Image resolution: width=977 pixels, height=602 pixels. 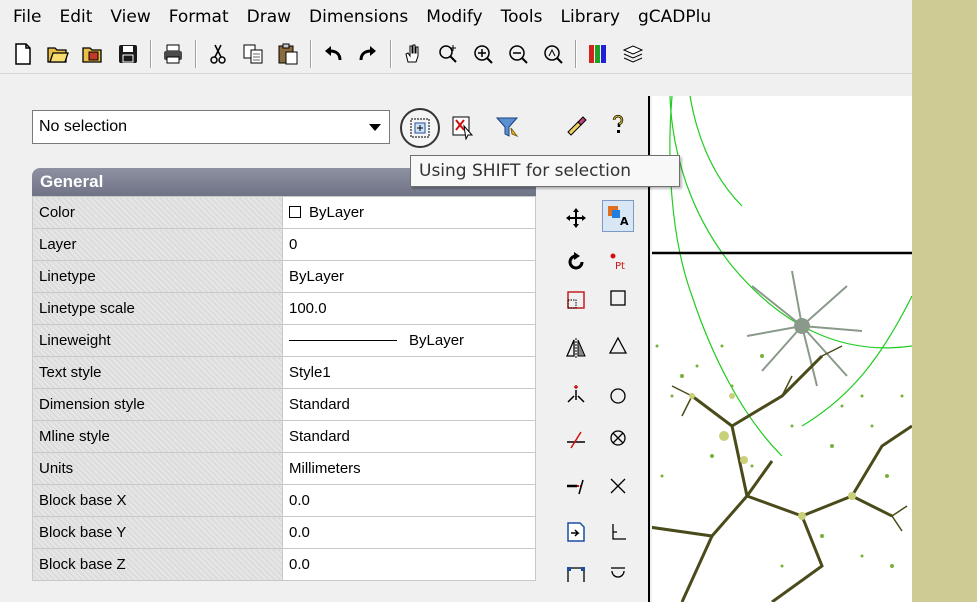 I want to click on property-row-block-base-z: Block base Z 0.0, so click(x=284, y=564).